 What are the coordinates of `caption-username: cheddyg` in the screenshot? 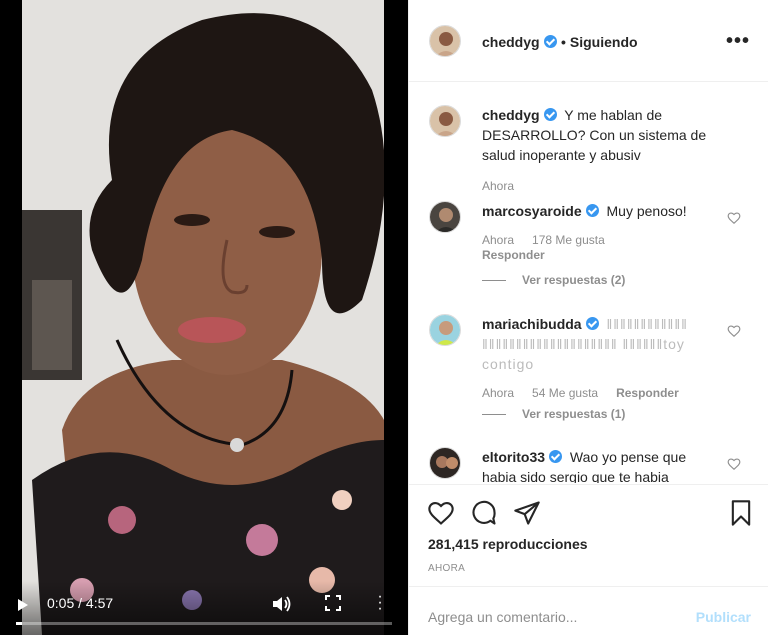 It's located at (519, 115).